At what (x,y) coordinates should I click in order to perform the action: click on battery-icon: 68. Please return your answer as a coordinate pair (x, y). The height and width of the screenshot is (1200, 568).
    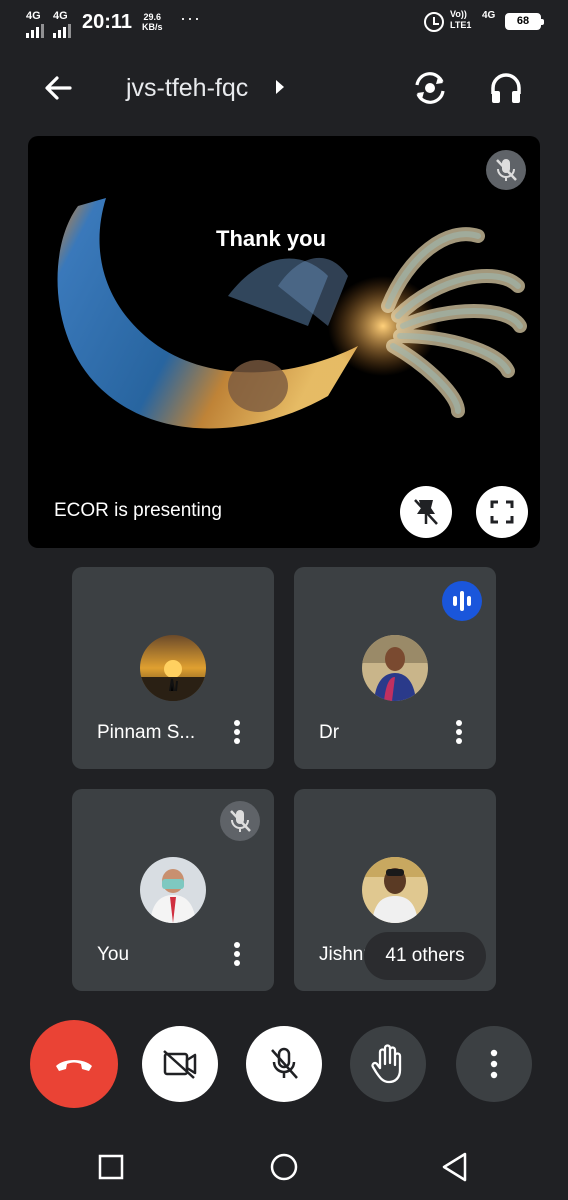
    Looking at the image, I should click on (524, 21).